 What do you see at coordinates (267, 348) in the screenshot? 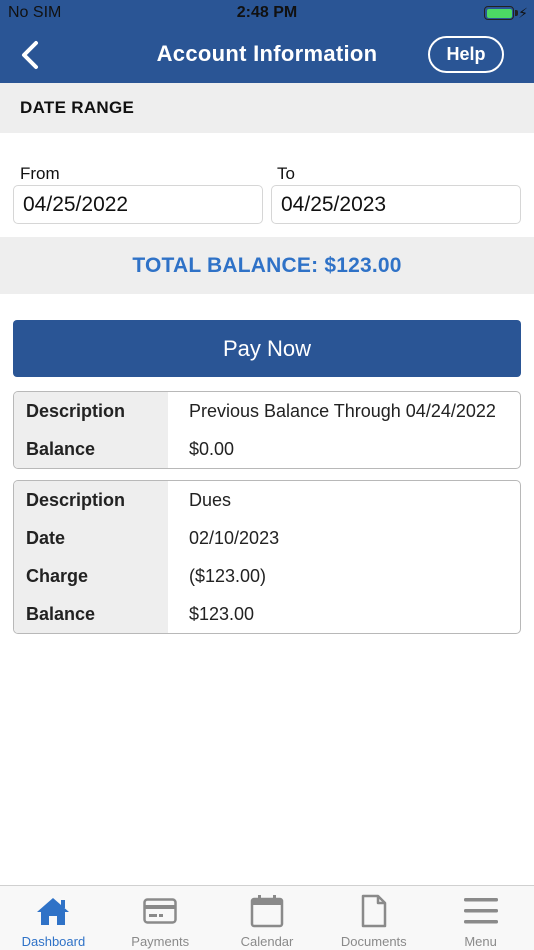
I see `pay-now-button: Pay Now` at bounding box center [267, 348].